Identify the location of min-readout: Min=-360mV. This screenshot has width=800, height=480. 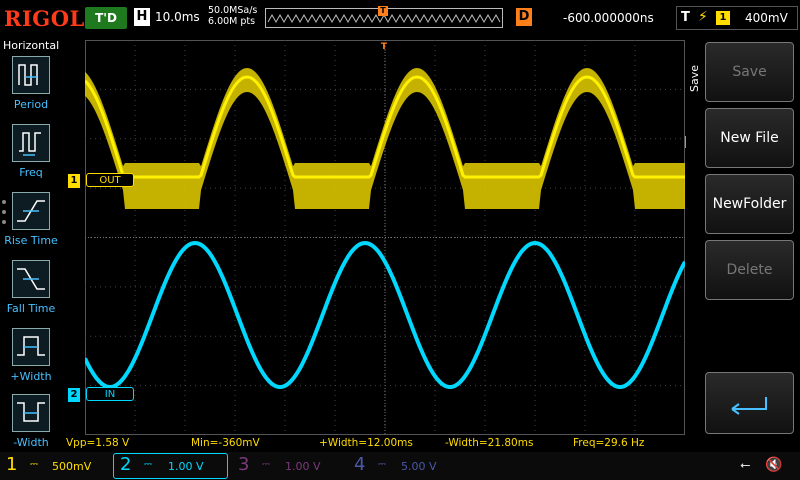
(225, 443).